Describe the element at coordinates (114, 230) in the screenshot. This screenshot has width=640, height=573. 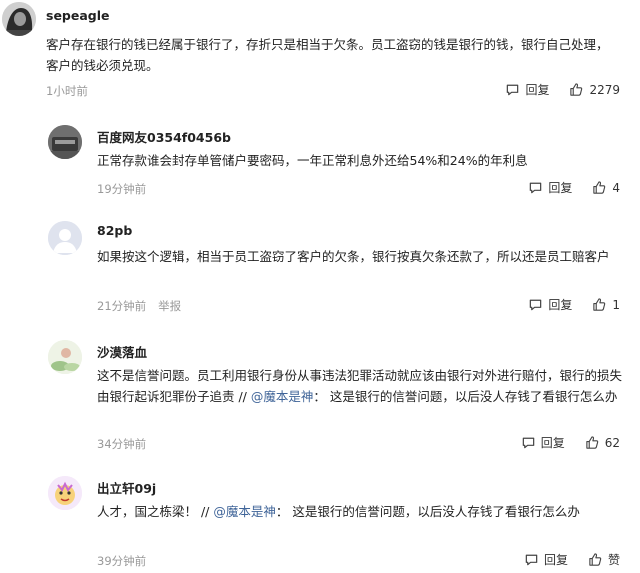
I see `comment-username: 82pb` at that location.